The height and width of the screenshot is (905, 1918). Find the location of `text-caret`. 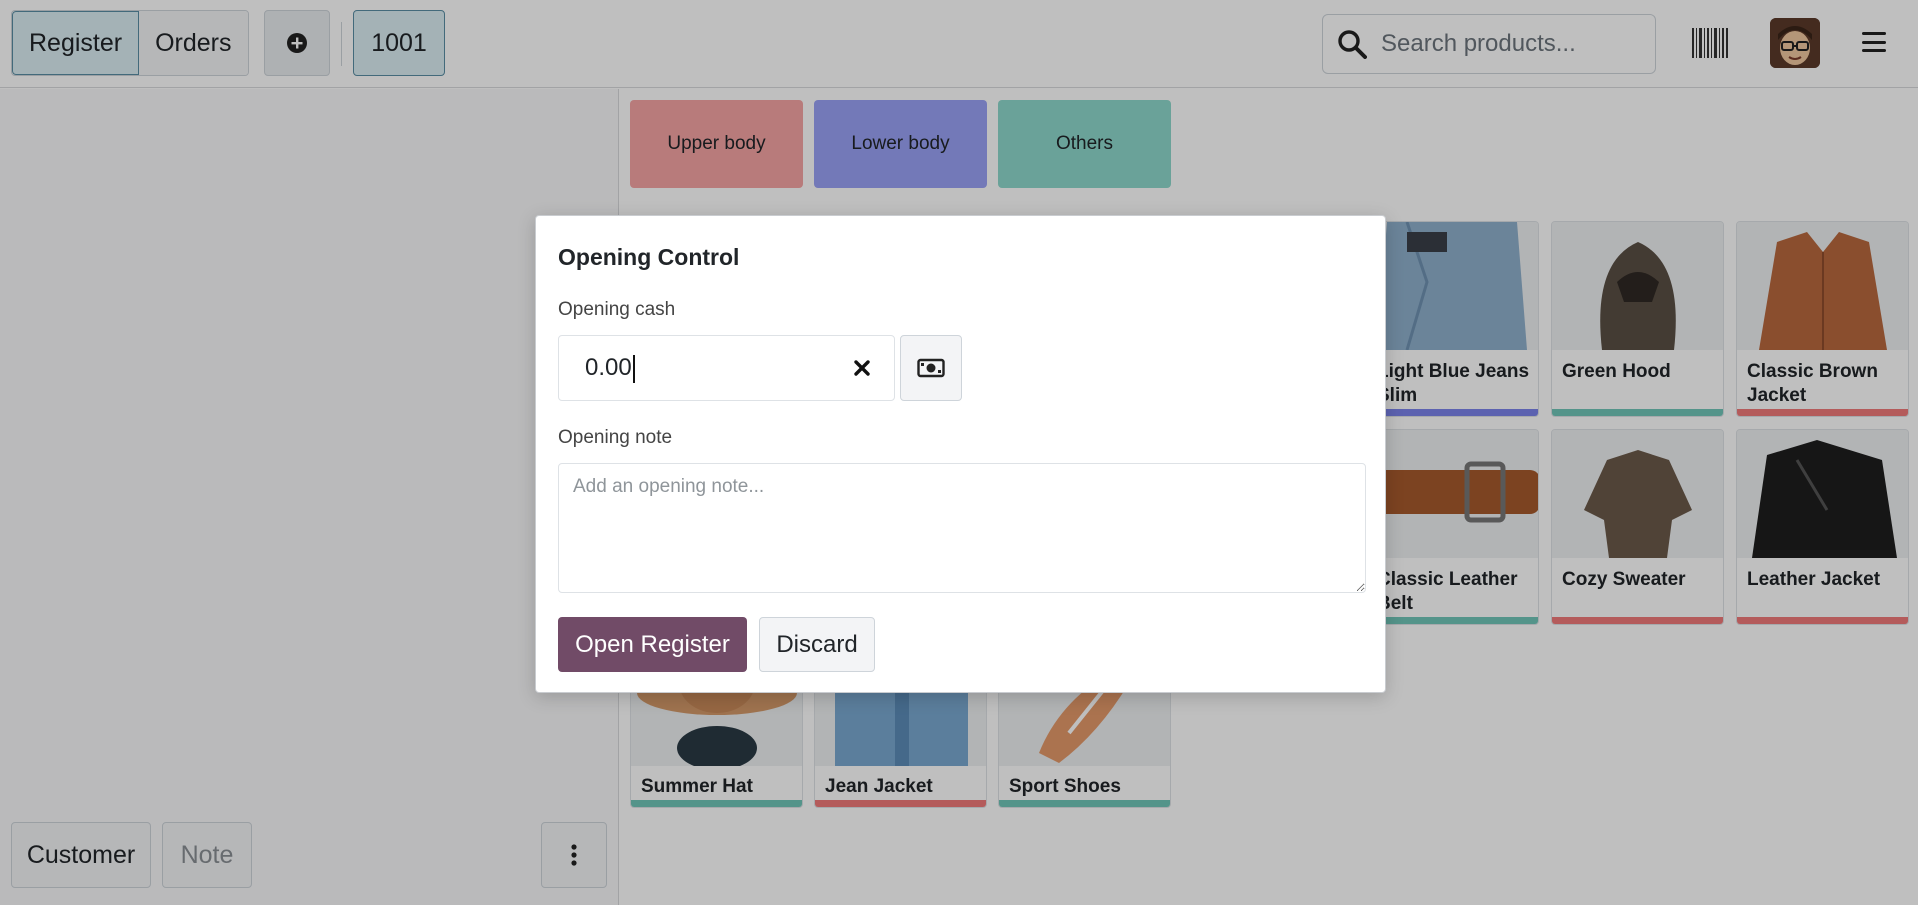

text-caret is located at coordinates (633, 368).